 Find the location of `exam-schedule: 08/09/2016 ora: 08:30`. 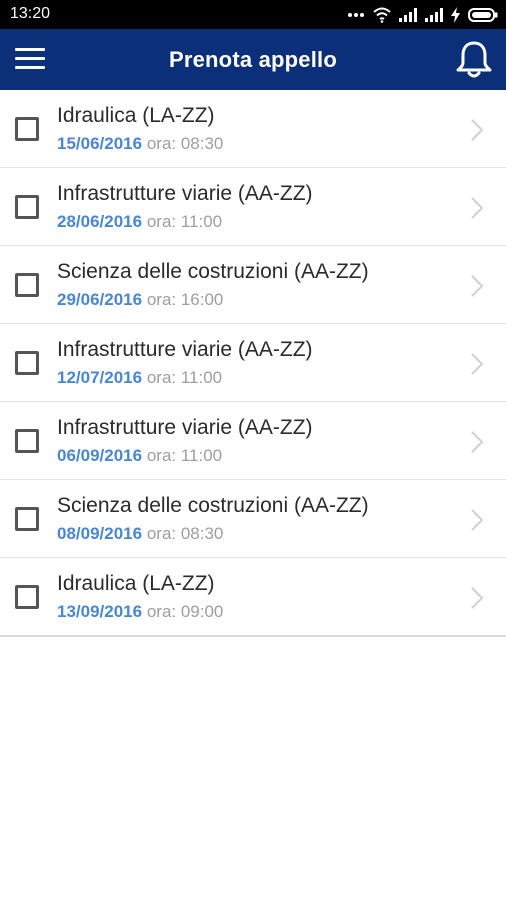

exam-schedule: 08/09/2016 ora: 08:30 is located at coordinates (140, 534).